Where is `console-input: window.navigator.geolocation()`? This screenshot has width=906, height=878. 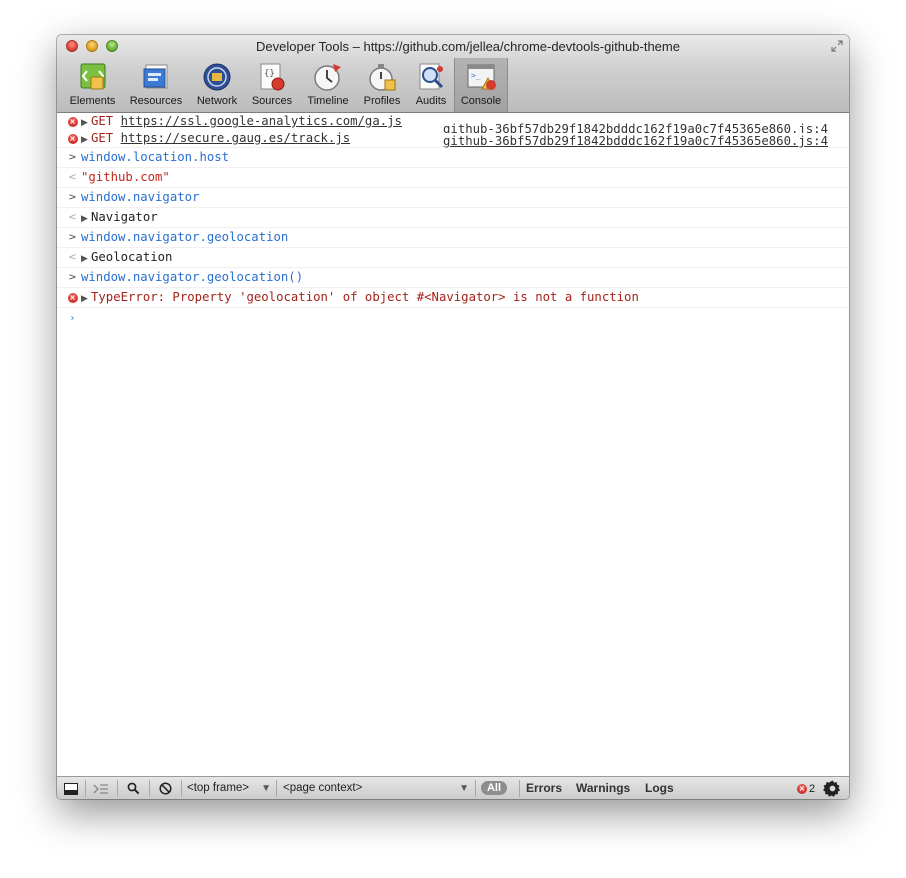
console-input: window.navigator.geolocation() is located at coordinates (192, 277).